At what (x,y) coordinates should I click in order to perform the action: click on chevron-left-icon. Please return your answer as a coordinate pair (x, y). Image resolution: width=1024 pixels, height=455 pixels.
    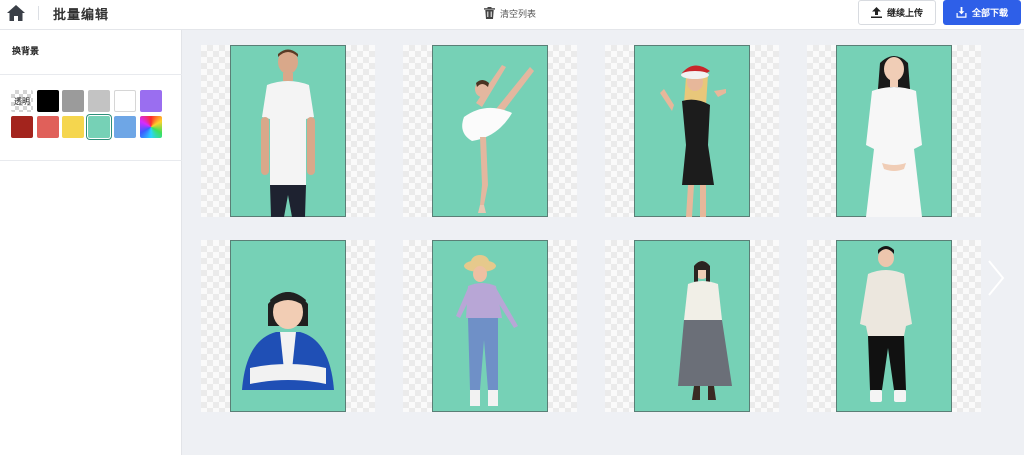
    Looking at the image, I should click on (28, 278).